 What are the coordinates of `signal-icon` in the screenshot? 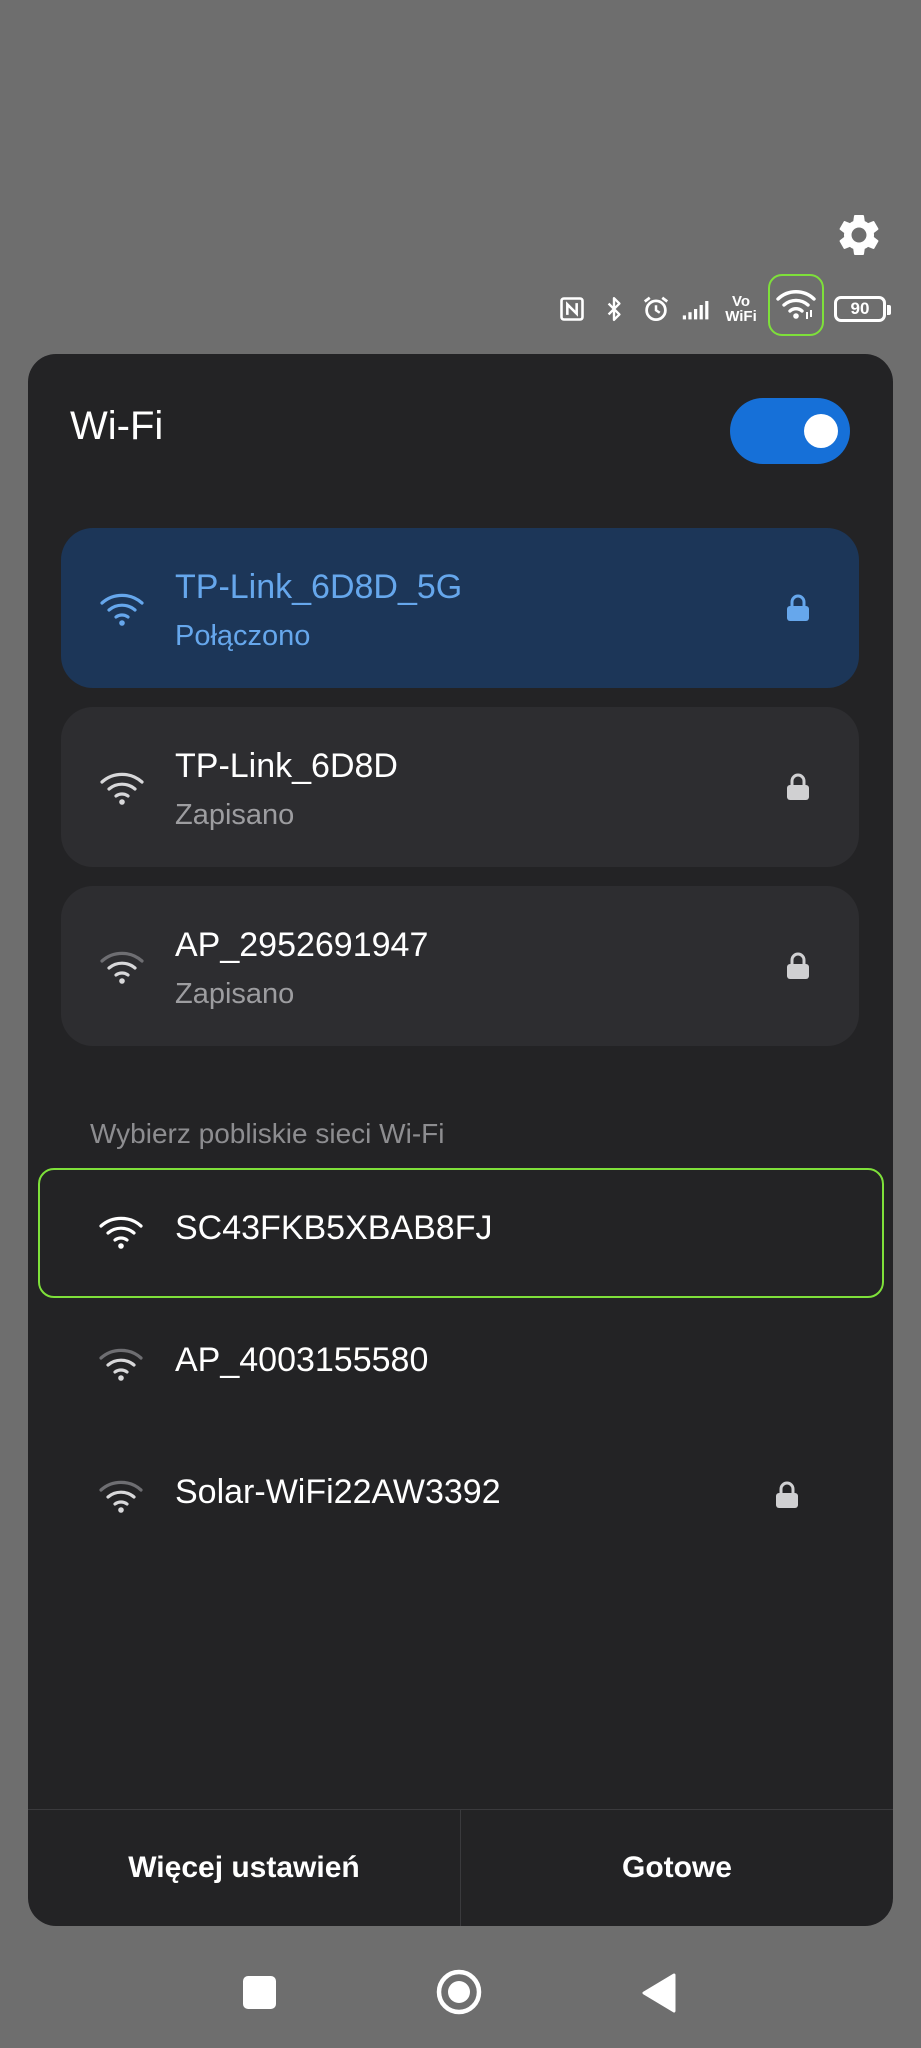 It's located at (698, 309).